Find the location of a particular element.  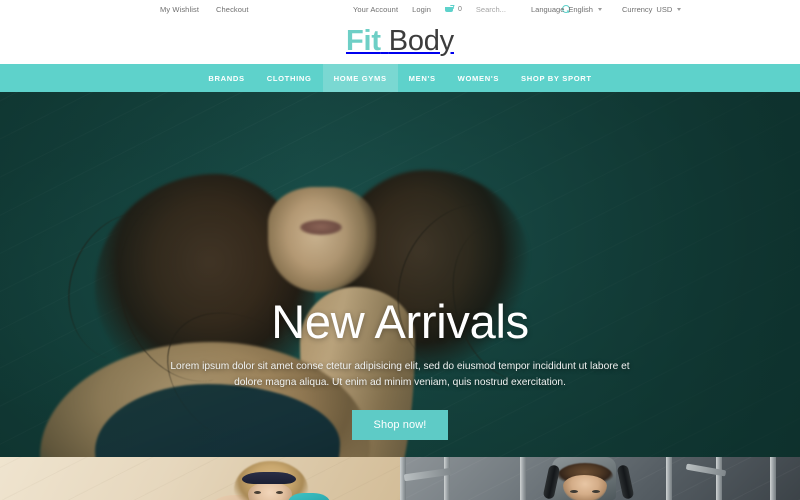

promo-banner-left is located at coordinates (200, 478).